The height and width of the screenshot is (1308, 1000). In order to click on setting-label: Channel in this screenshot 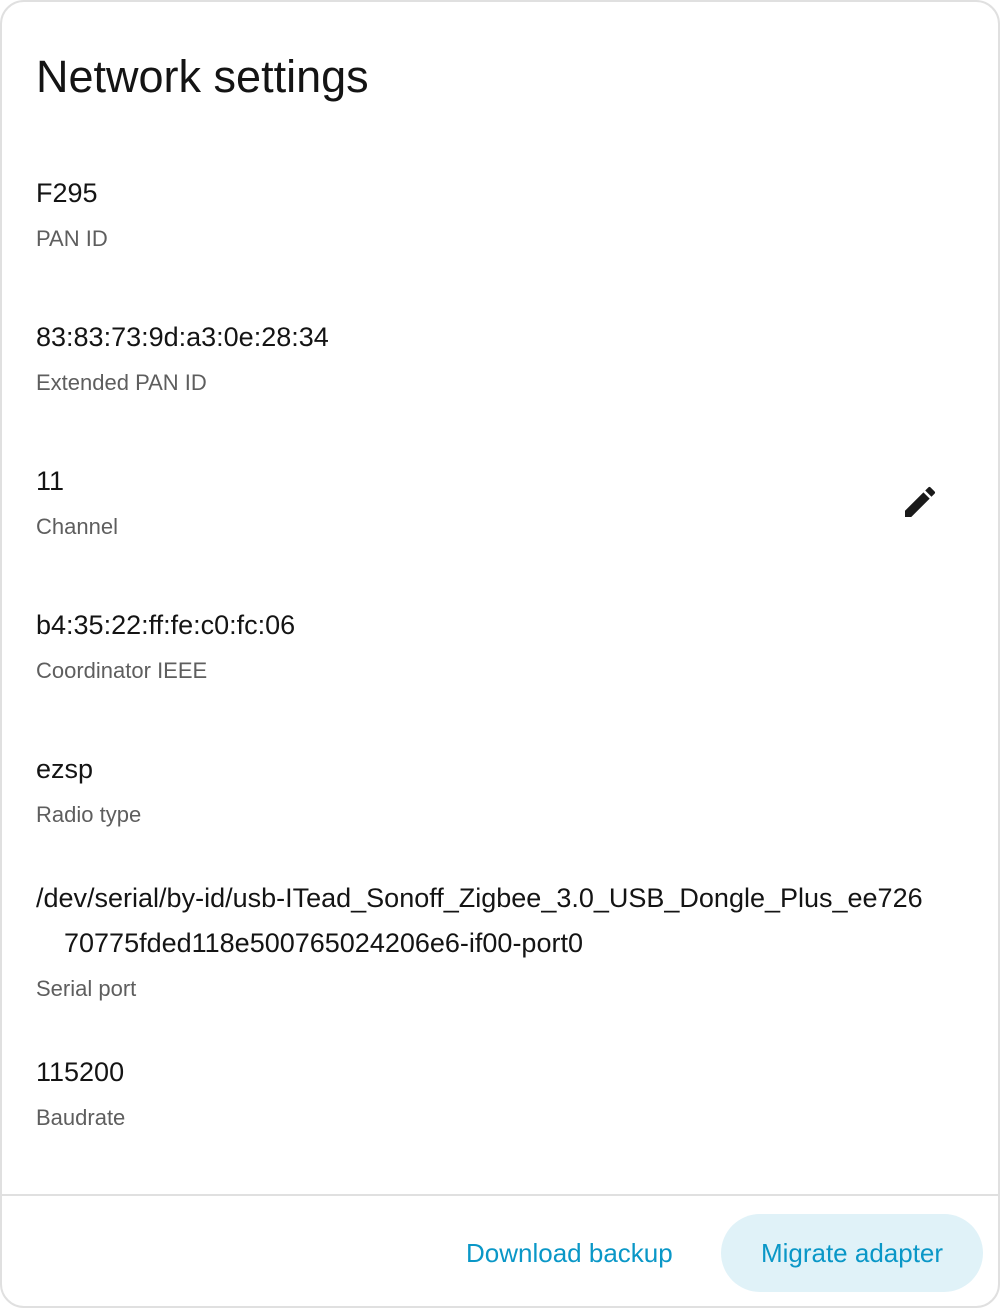, I will do `click(77, 526)`.